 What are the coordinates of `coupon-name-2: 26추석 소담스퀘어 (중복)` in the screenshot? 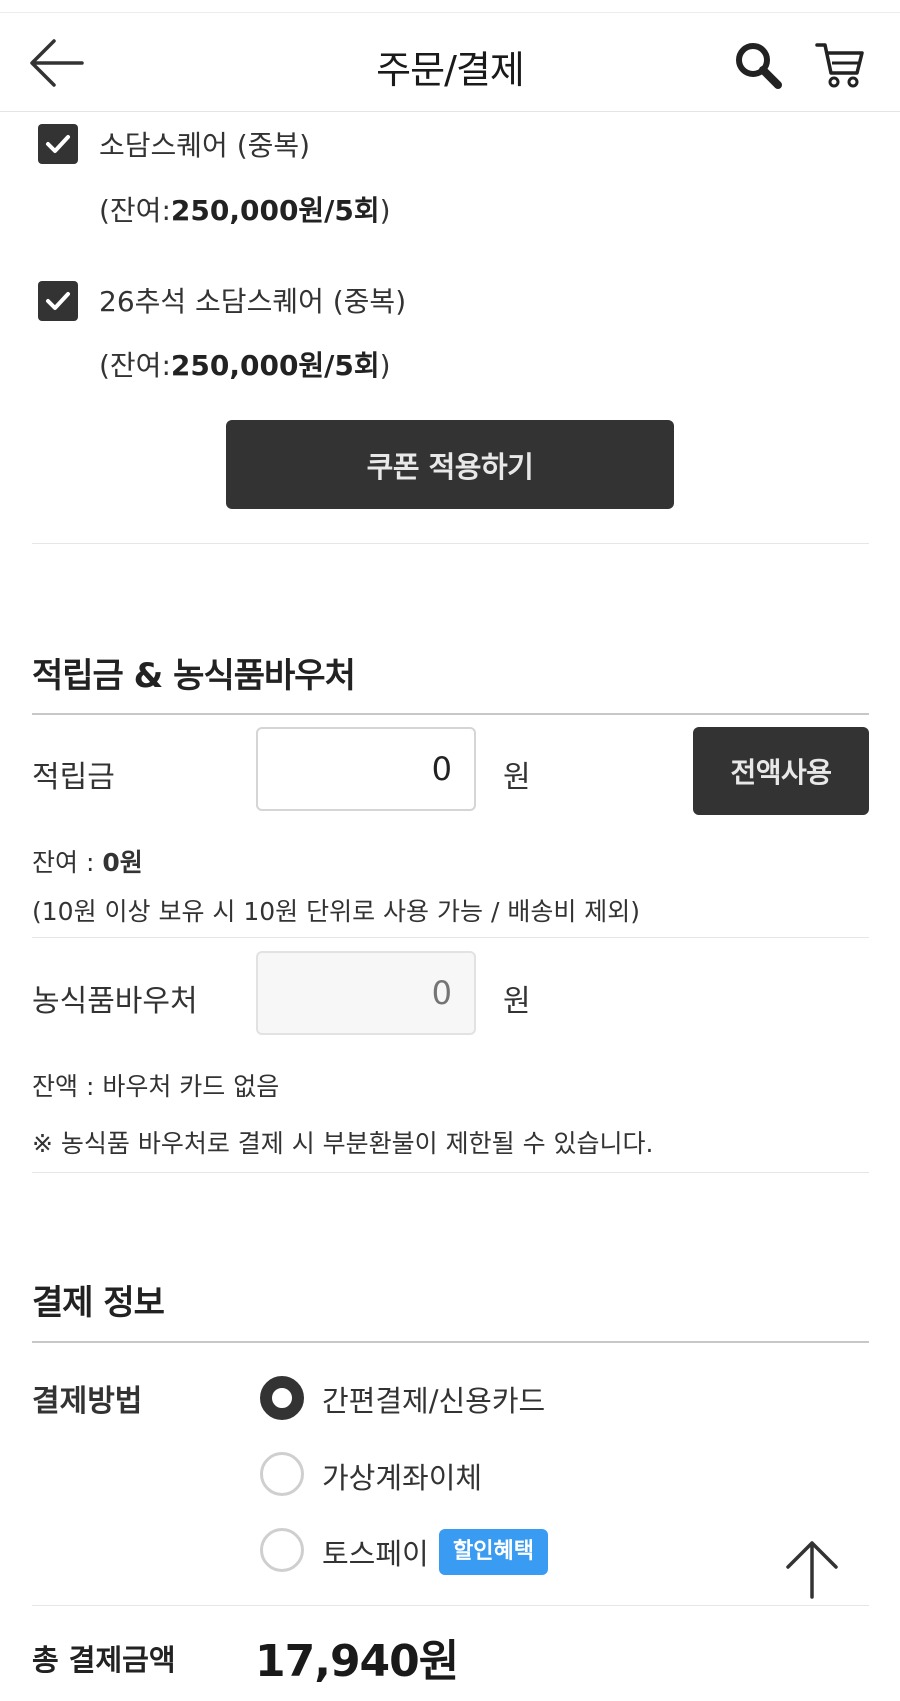 It's located at (253, 301).